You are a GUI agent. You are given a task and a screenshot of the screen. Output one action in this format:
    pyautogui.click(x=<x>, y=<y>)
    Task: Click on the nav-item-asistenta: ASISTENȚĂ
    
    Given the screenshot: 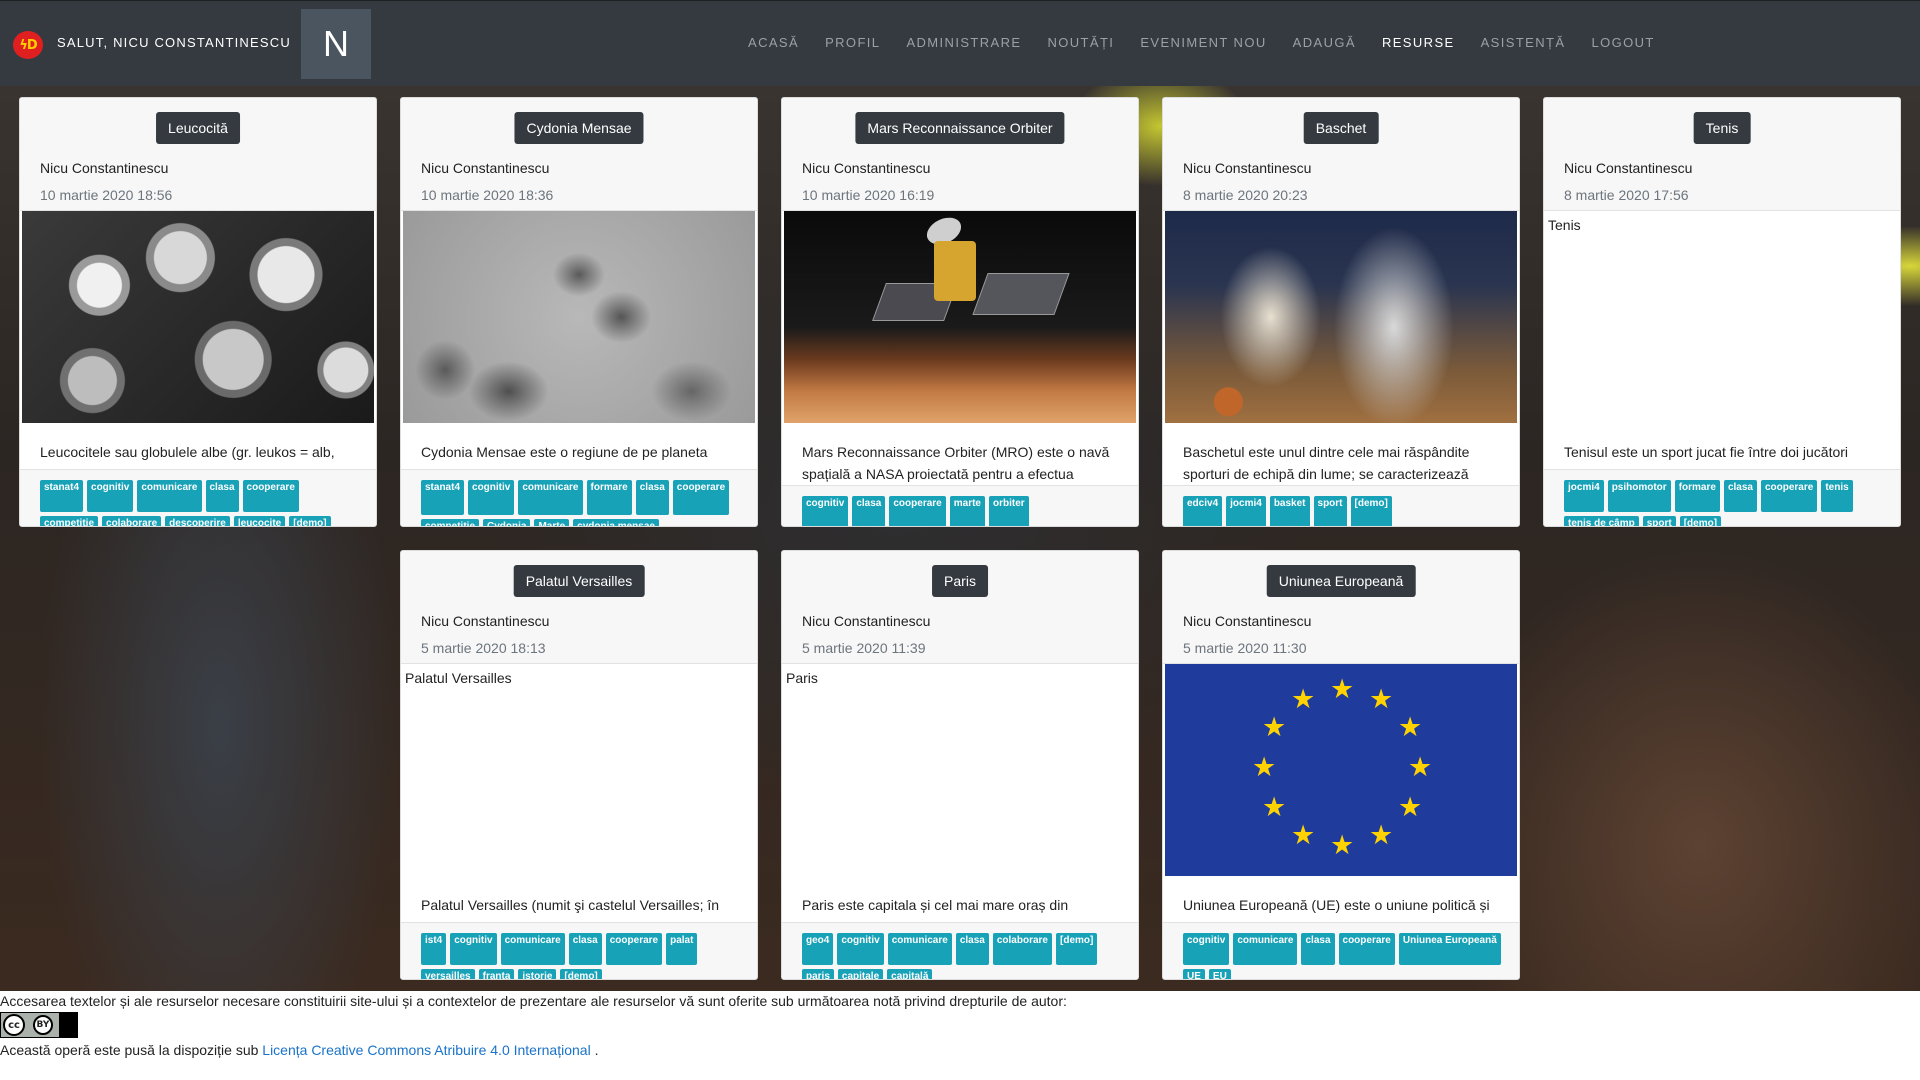 What is the action you would take?
    pyautogui.click(x=1523, y=42)
    